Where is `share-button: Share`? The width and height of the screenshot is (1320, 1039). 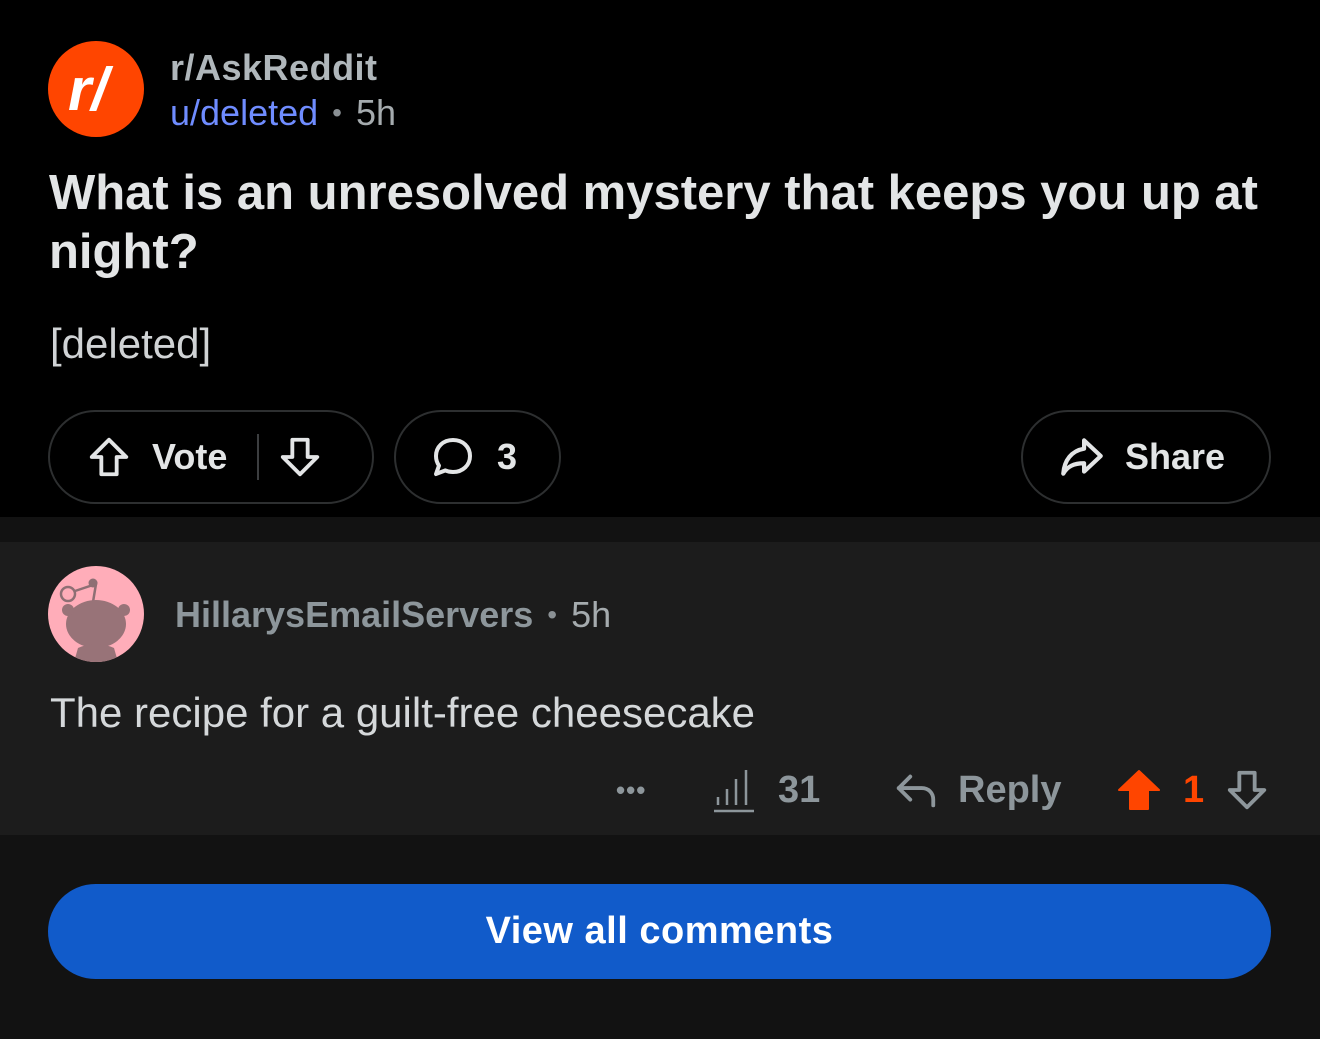 share-button: Share is located at coordinates (1146, 457).